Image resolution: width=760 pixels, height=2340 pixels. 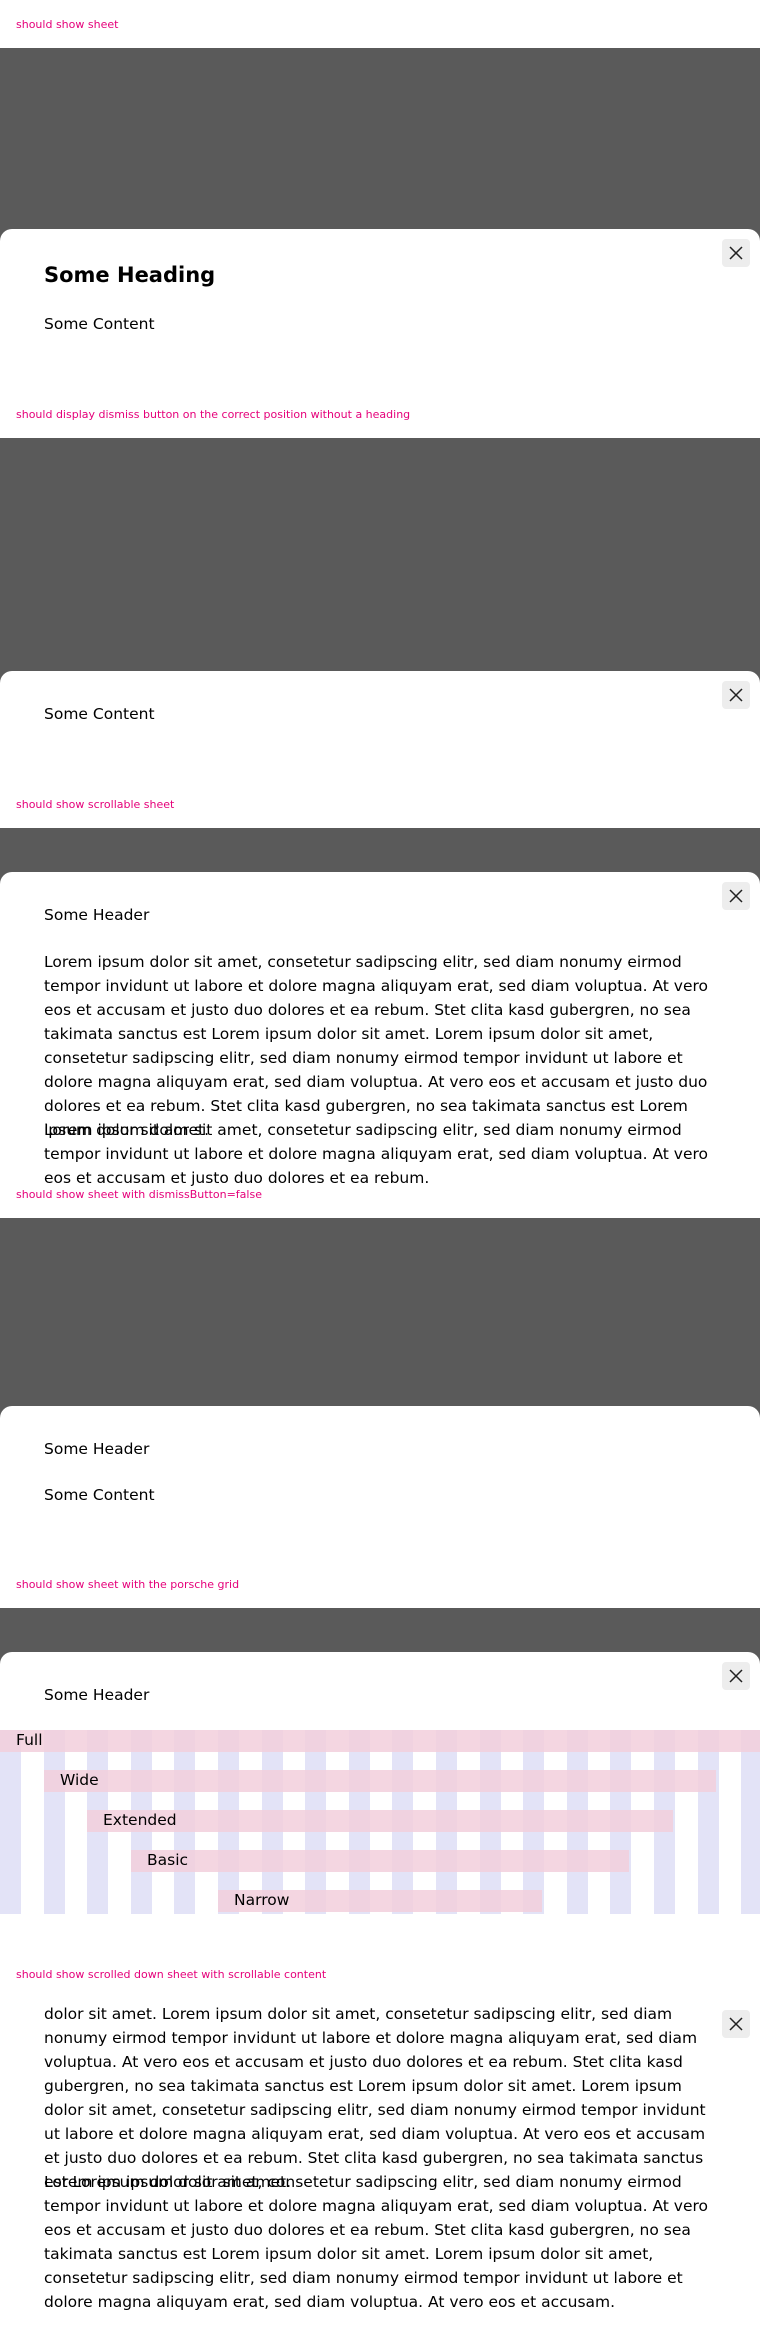 I want to click on sheet: Some Heading Some Content, so click(x=380, y=333).